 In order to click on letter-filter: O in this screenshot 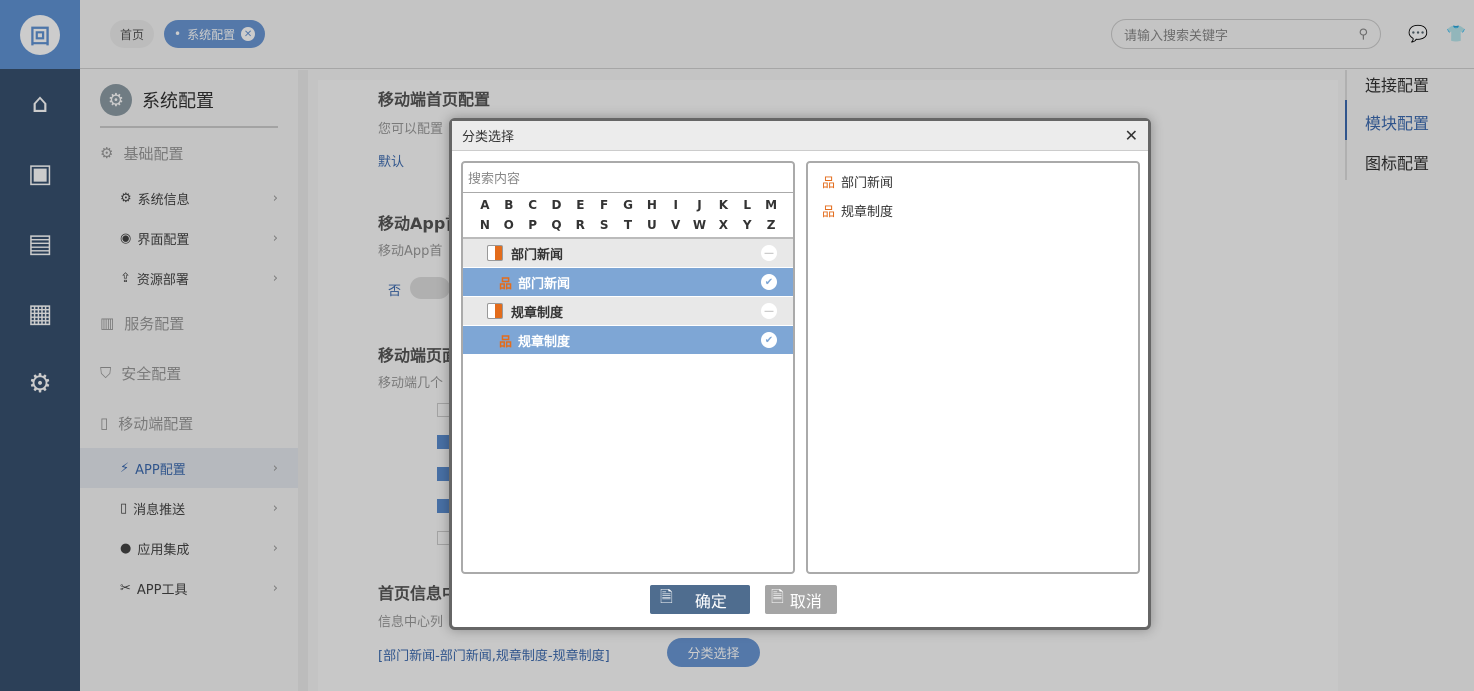, I will do `click(509, 225)`.